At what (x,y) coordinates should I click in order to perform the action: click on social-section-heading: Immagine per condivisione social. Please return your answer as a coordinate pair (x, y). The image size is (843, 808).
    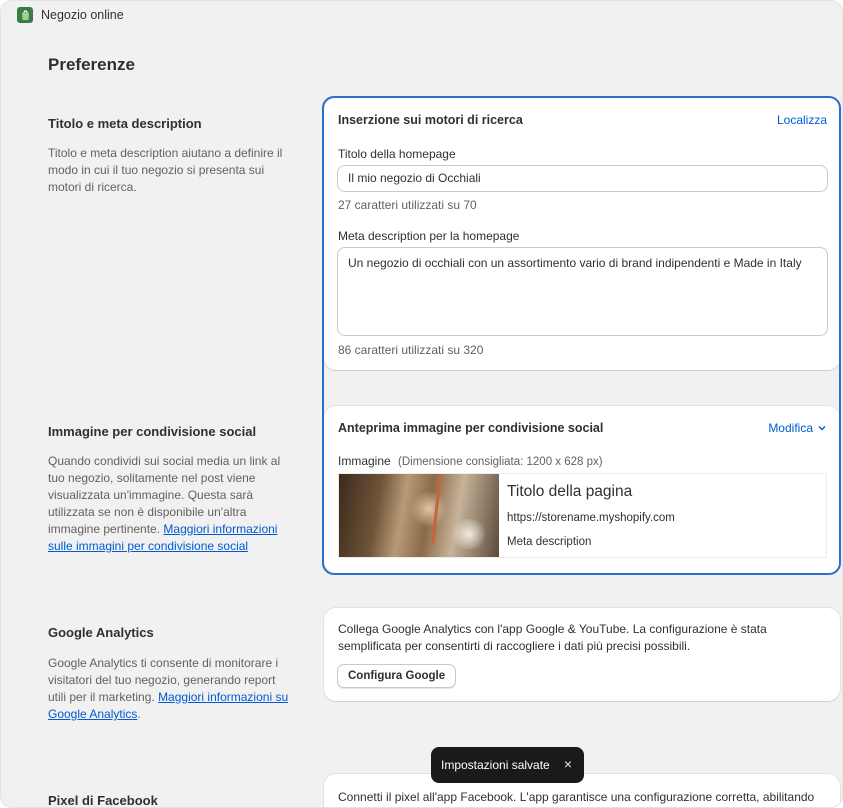
    Looking at the image, I should click on (152, 431).